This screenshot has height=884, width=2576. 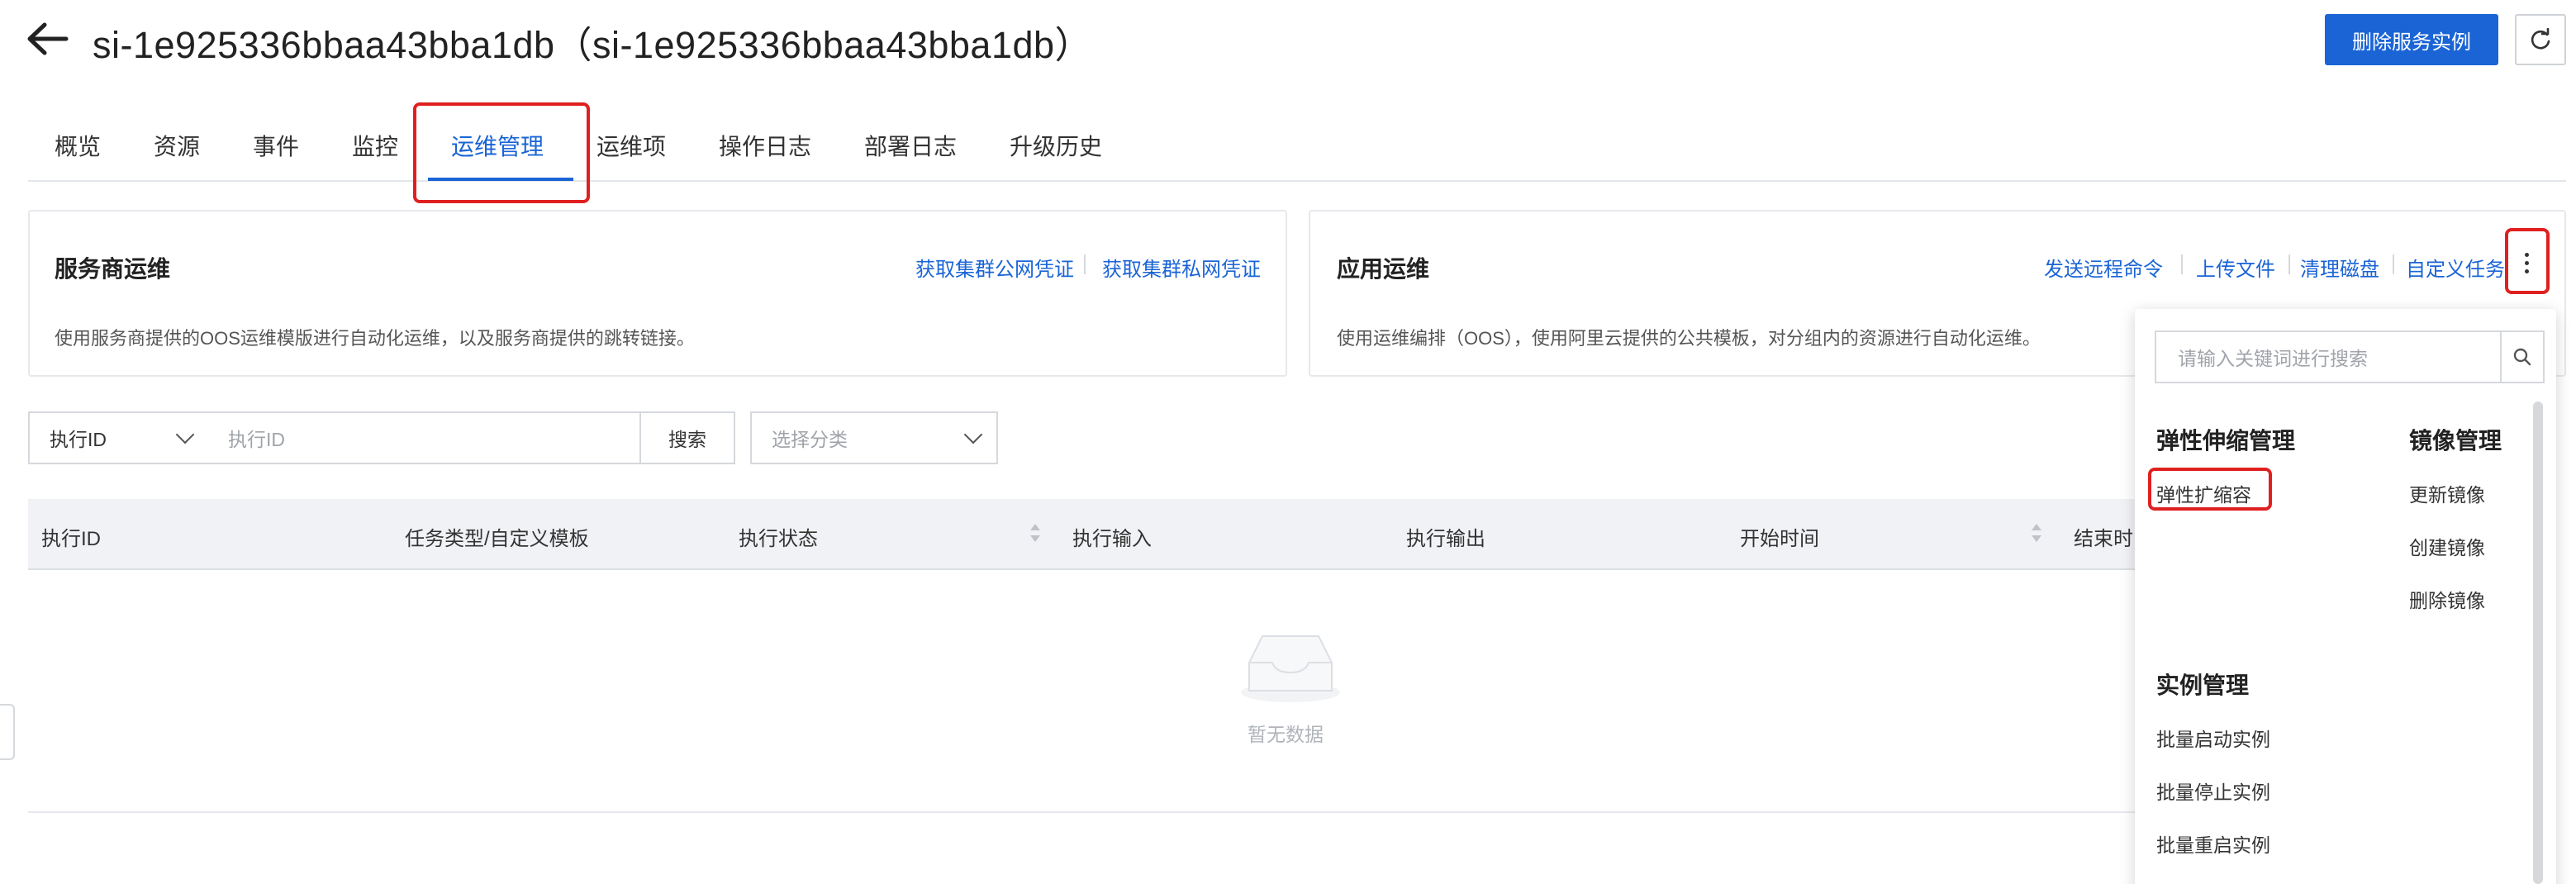 I want to click on execution-id-input: 执行ID, so click(x=424, y=437).